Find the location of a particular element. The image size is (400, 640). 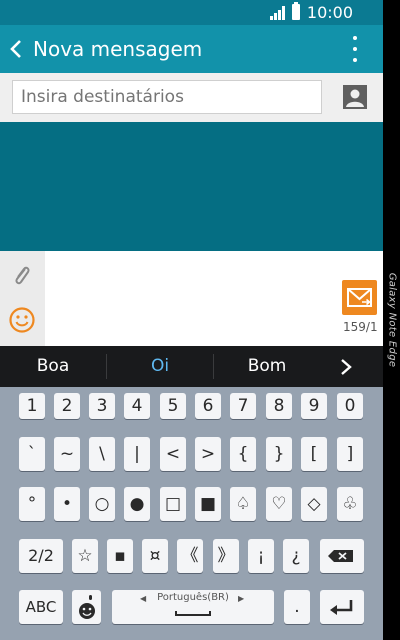

status-time: 10:00 is located at coordinates (329, 12).